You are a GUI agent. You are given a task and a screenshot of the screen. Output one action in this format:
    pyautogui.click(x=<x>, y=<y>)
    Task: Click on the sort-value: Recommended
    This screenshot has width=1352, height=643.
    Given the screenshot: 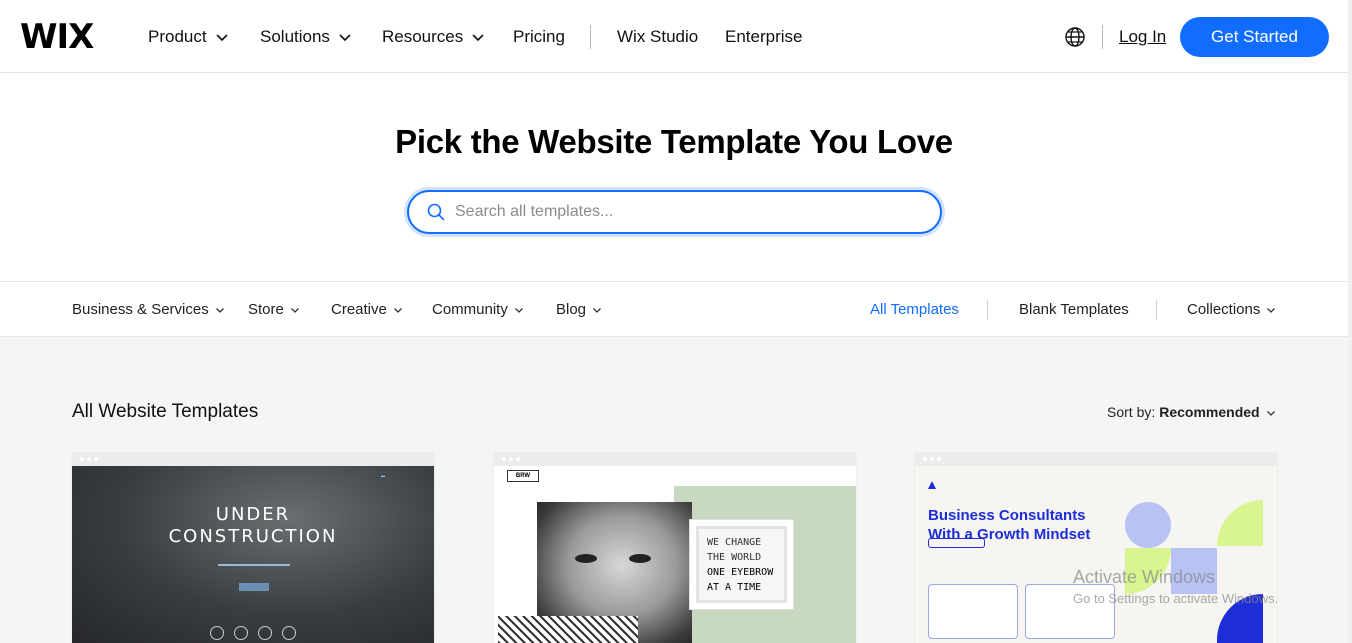 What is the action you would take?
    pyautogui.click(x=1209, y=412)
    